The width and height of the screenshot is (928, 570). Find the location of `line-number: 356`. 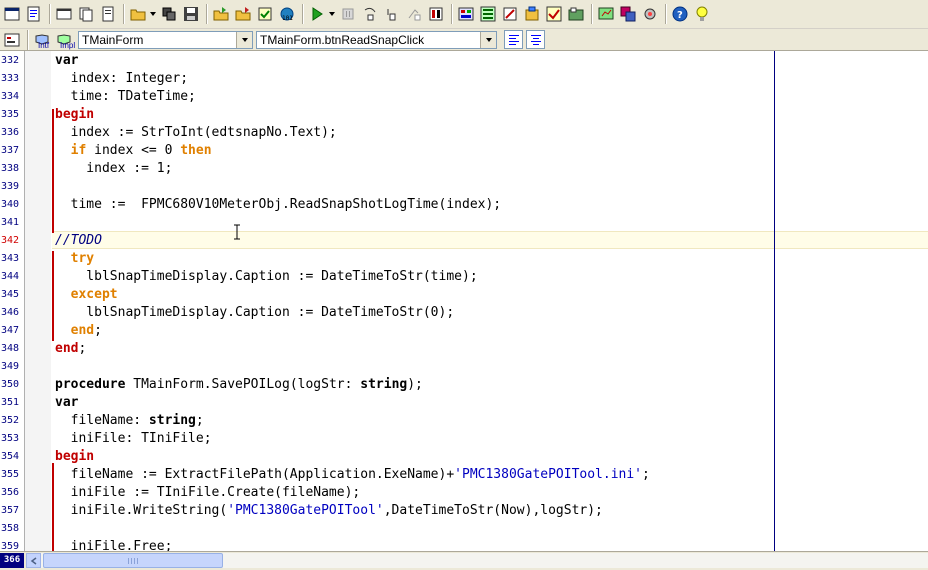

line-number: 356 is located at coordinates (10, 492).